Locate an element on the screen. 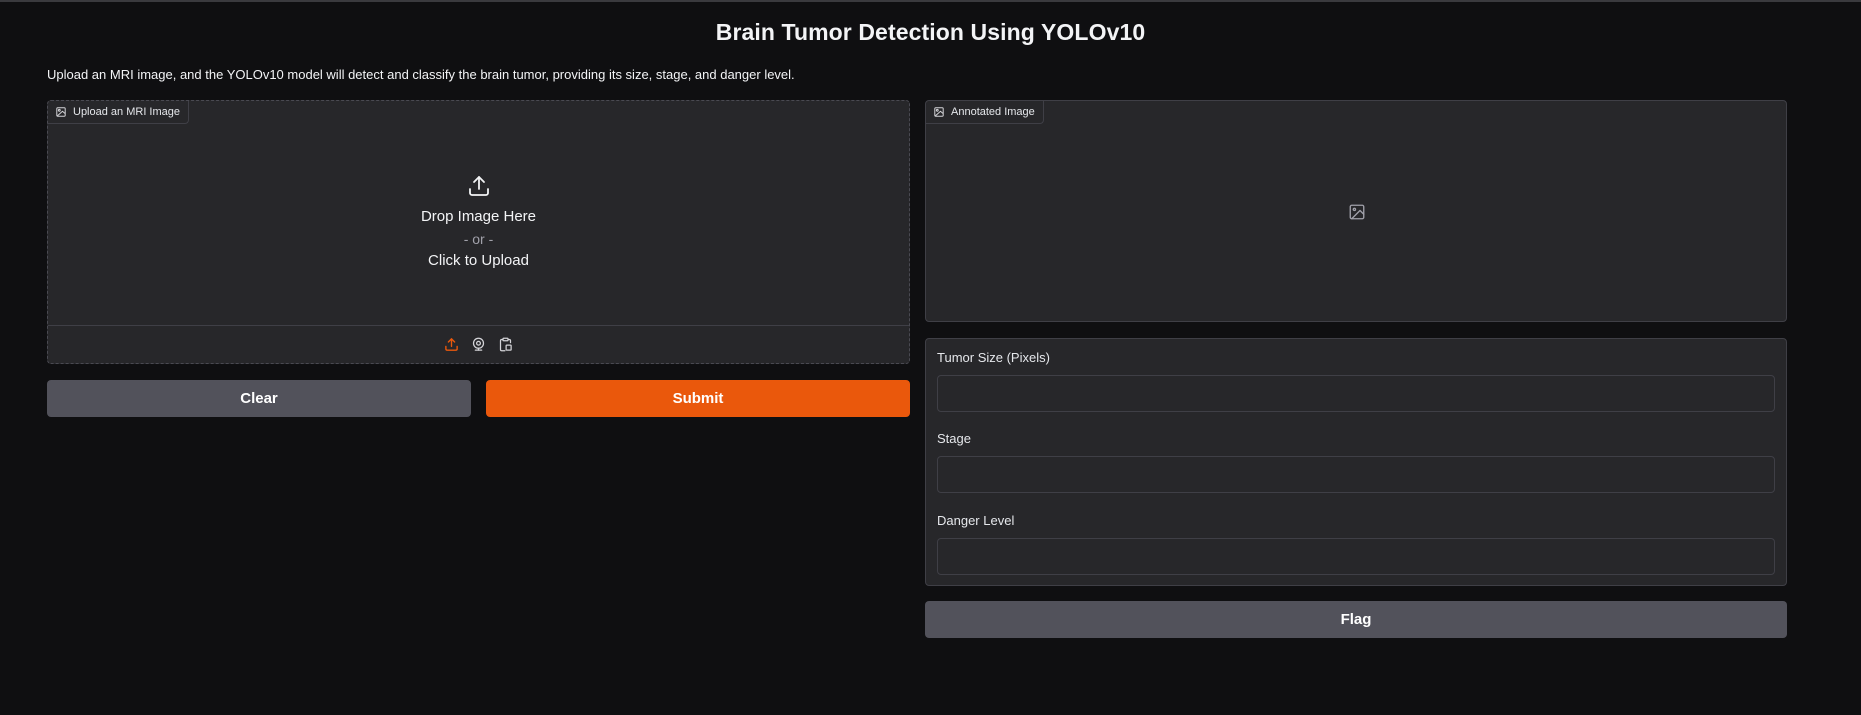 The image size is (1861, 715). stage-field is located at coordinates (1356, 474).